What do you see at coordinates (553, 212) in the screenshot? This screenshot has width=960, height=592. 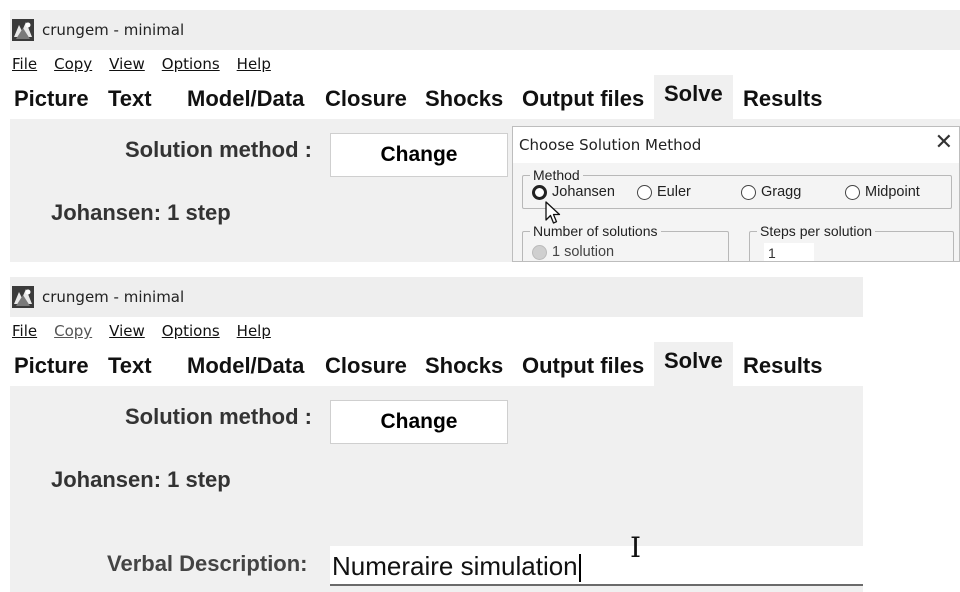 I see `mouse-pointer-icon` at bounding box center [553, 212].